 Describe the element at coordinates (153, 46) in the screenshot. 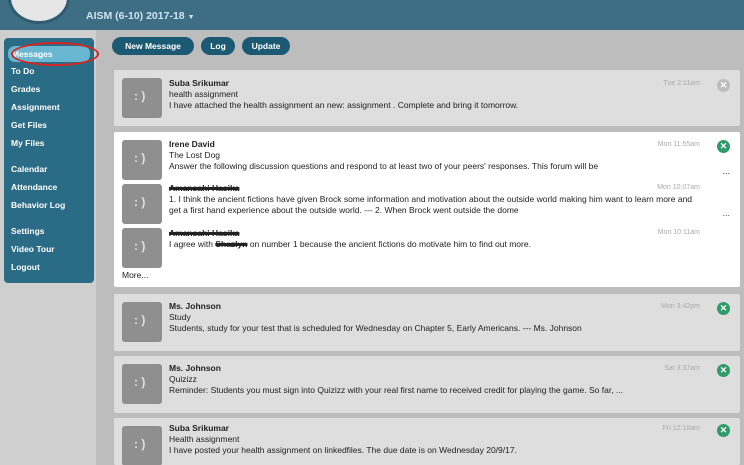

I see `new-message-button: New Message` at that location.